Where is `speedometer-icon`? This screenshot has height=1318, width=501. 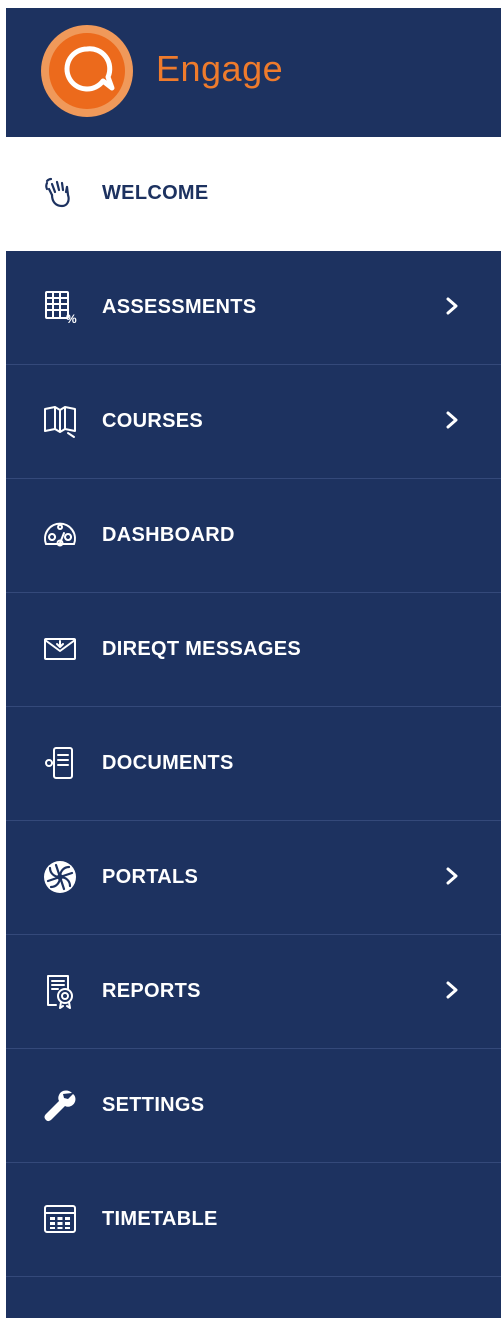 speedometer-icon is located at coordinates (60, 535).